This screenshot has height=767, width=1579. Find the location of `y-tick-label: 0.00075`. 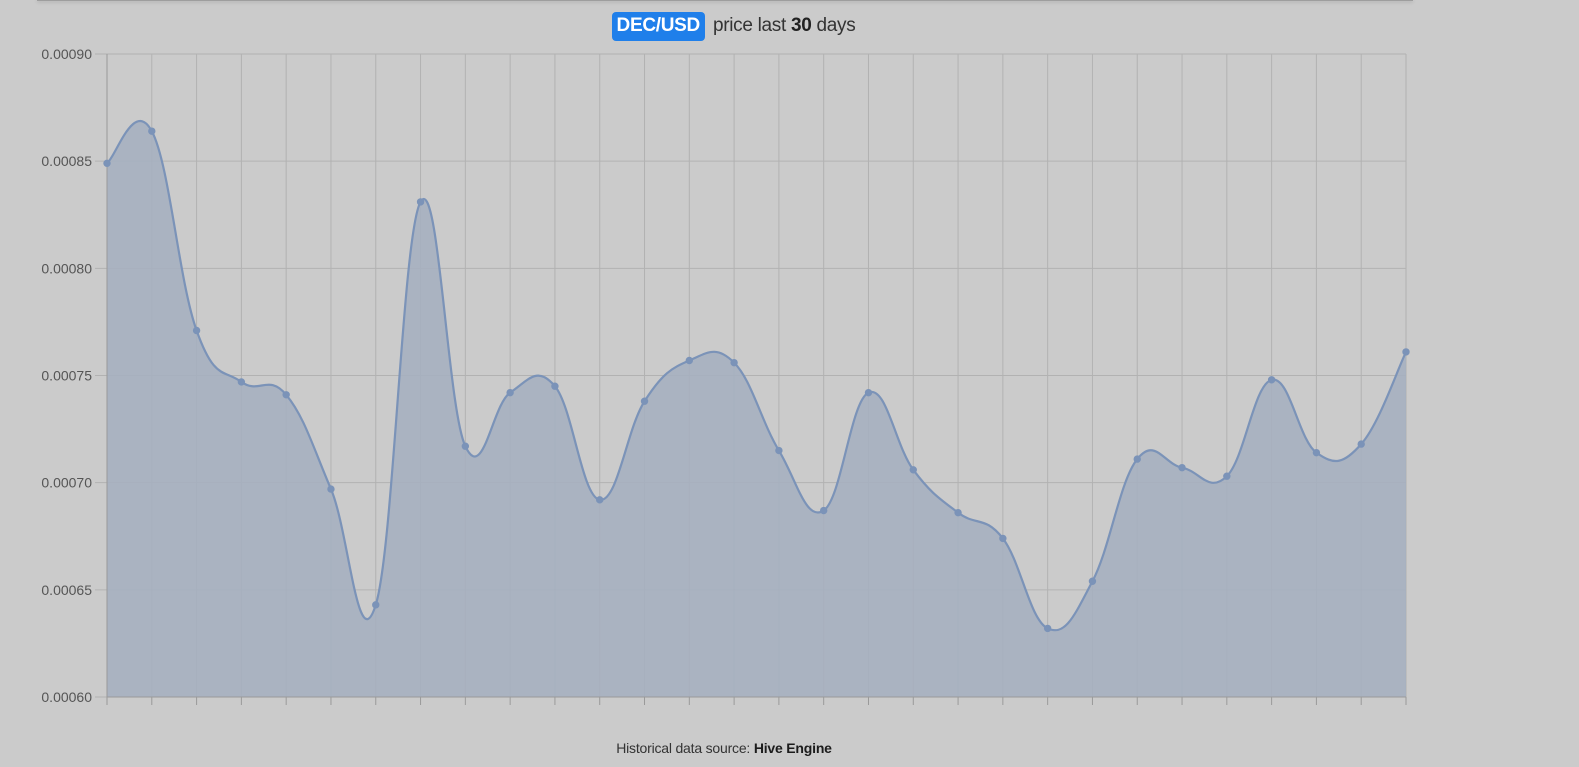

y-tick-label: 0.00075 is located at coordinates (66, 376).